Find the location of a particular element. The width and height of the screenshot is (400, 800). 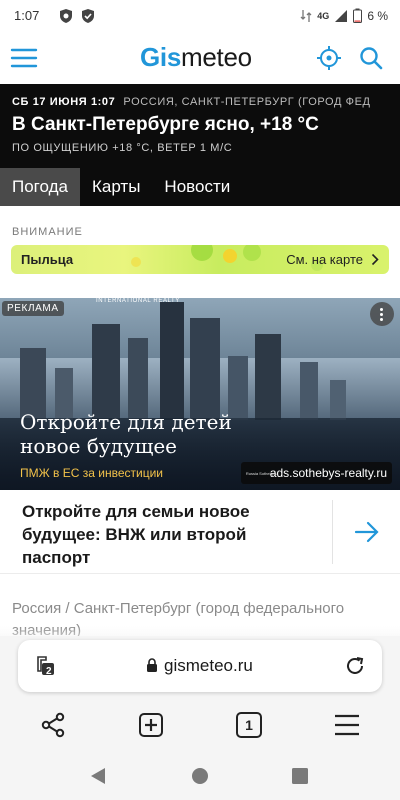

section-tabs: Погода Карты Новости is located at coordinates (200, 187).